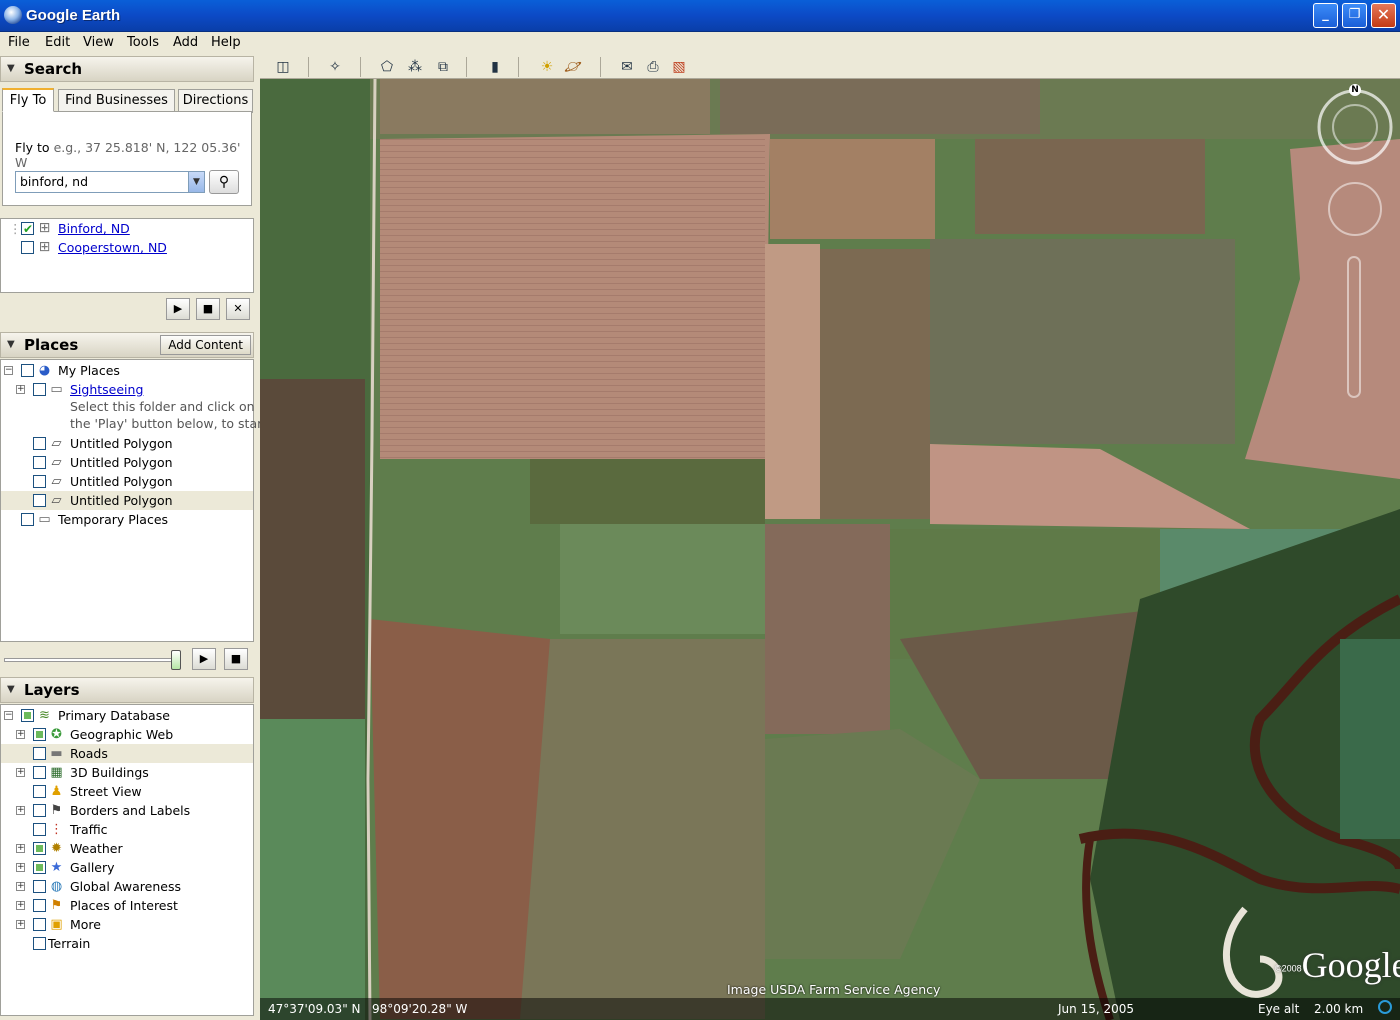 The image size is (1400, 1020). I want to click on navigation-controls: N, so click(1357, 244).